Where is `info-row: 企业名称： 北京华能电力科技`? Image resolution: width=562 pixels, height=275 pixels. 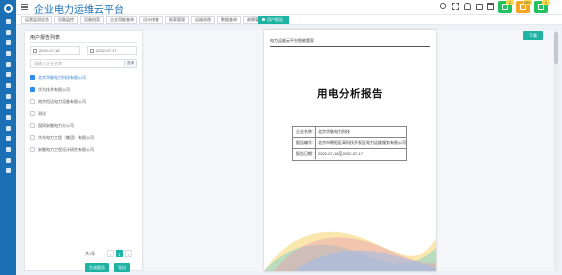
info-row: 企业名称： 北京华能电力科技 is located at coordinates (349, 132).